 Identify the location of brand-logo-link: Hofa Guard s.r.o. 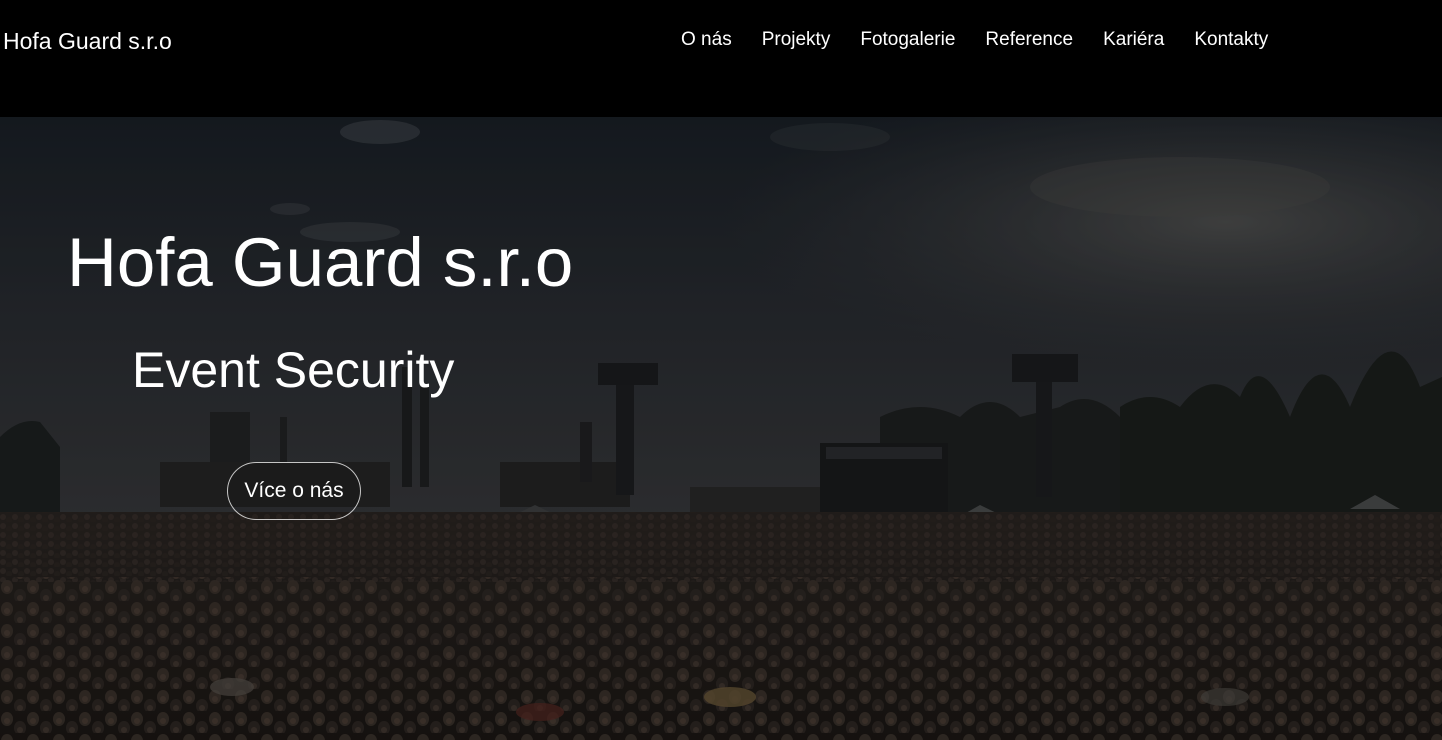
(87, 41).